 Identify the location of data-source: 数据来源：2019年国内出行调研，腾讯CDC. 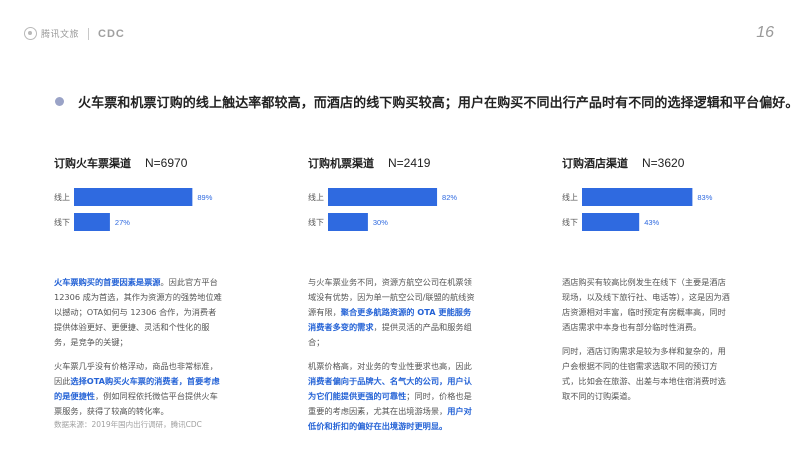
(128, 424).